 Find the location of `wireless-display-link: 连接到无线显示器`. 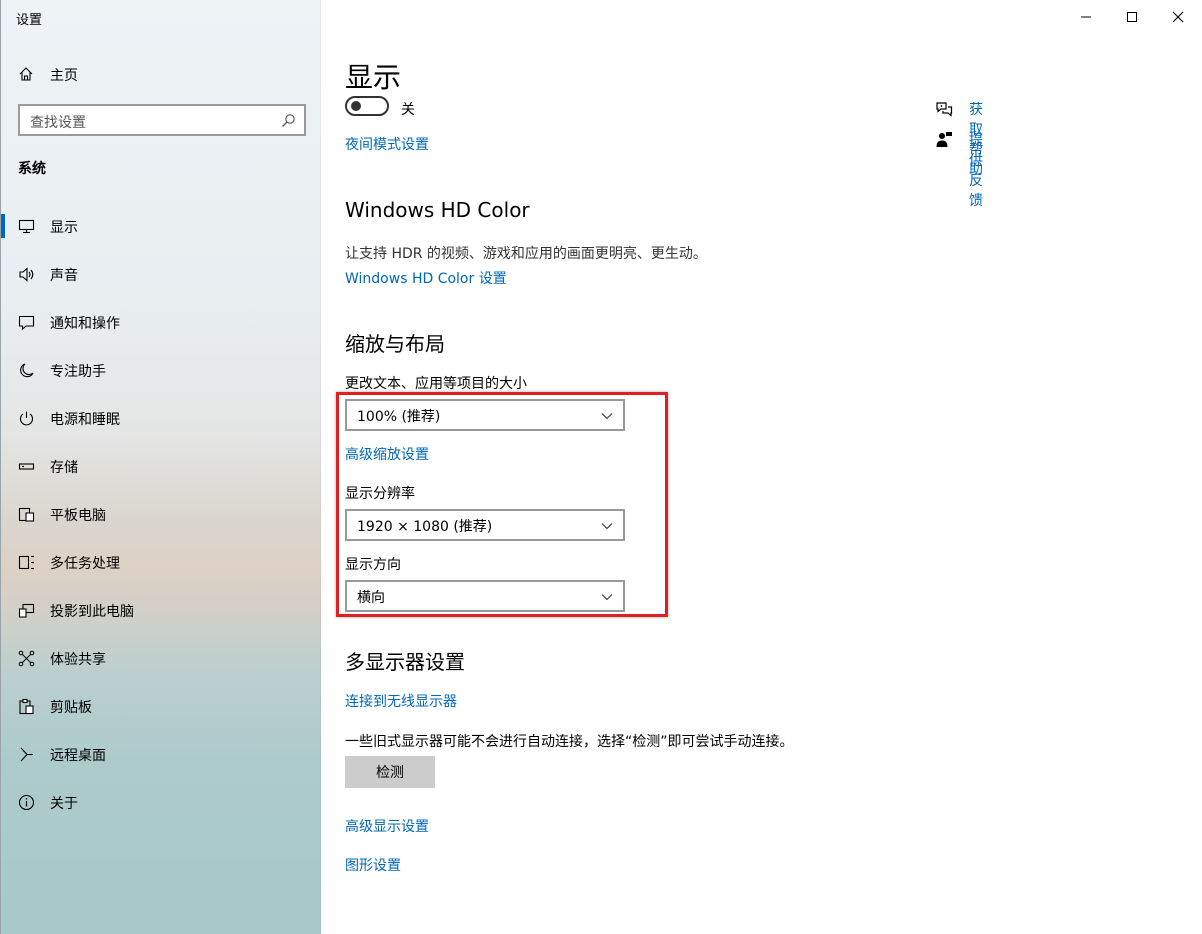

wireless-display-link: 连接到无线显示器 is located at coordinates (401, 701).